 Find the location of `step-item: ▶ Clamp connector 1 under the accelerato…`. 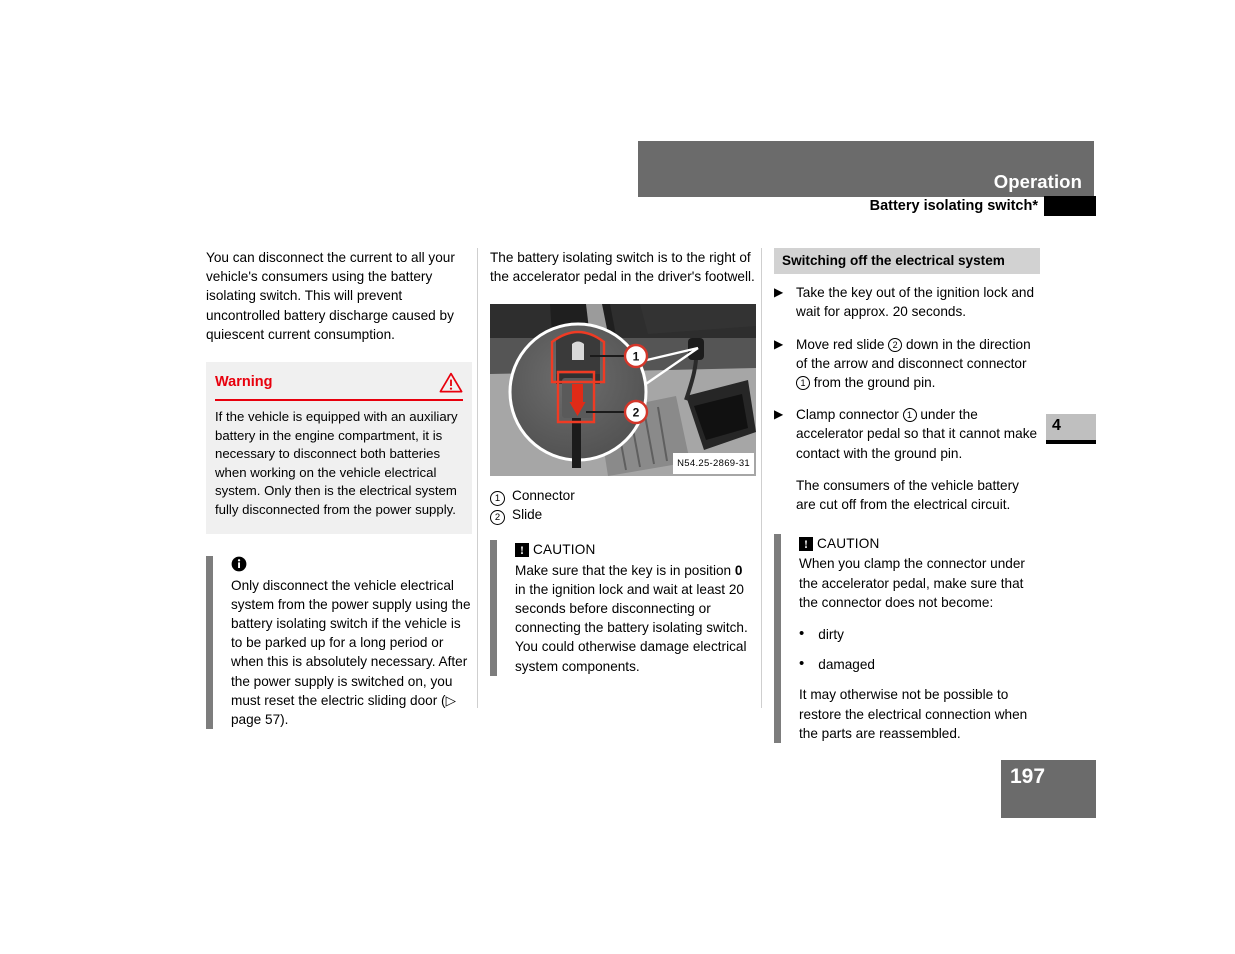

step-item: ▶ Clamp connector 1 under the accelerato… is located at coordinates (907, 434).